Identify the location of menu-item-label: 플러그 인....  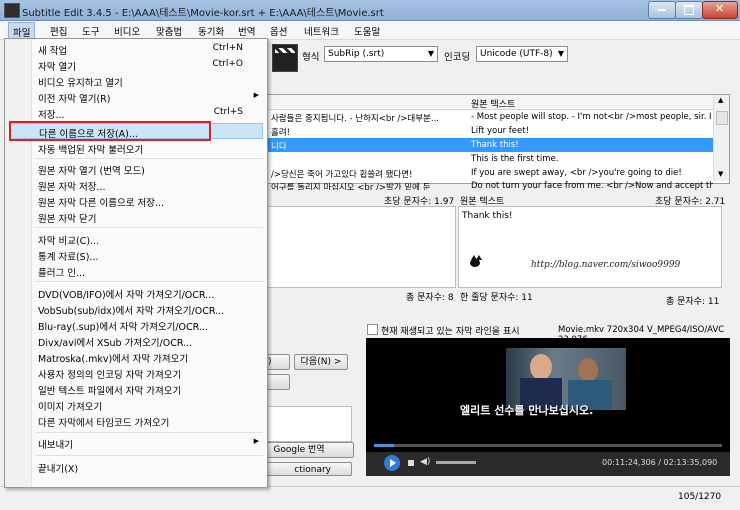
(62, 273).